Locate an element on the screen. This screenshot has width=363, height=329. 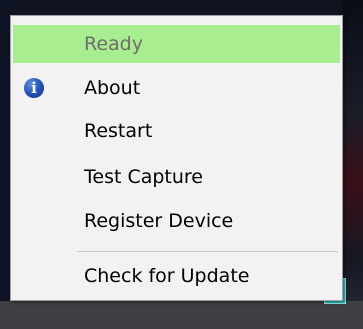
menu-item-label: Ready is located at coordinates (113, 44).